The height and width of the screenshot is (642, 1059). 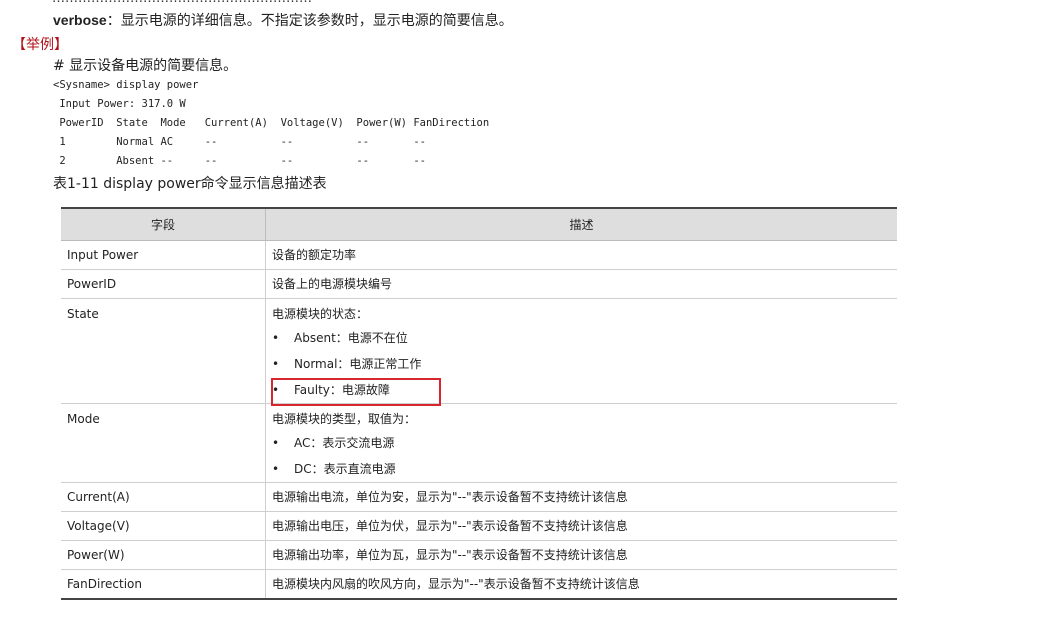 What do you see at coordinates (344, 443) in the screenshot?
I see `list-item-text: AC：表示交流电源` at bounding box center [344, 443].